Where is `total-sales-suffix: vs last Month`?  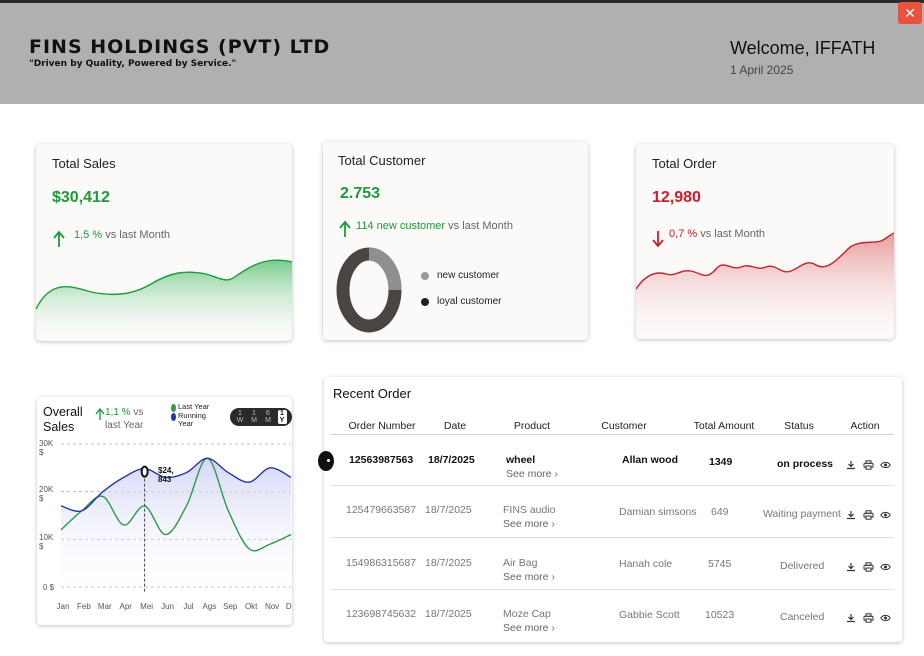 total-sales-suffix: vs last Month is located at coordinates (138, 235).